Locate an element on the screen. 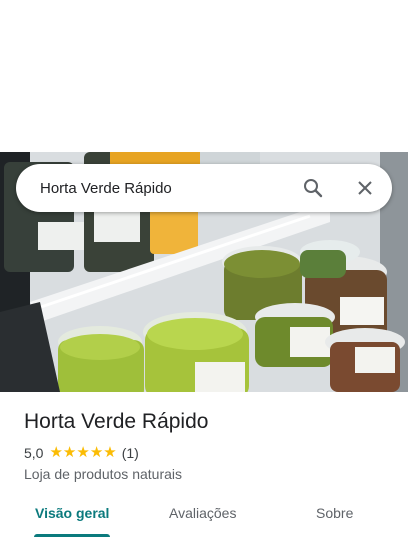 This screenshot has width=408, height=544. close-icon is located at coordinates (365, 188).